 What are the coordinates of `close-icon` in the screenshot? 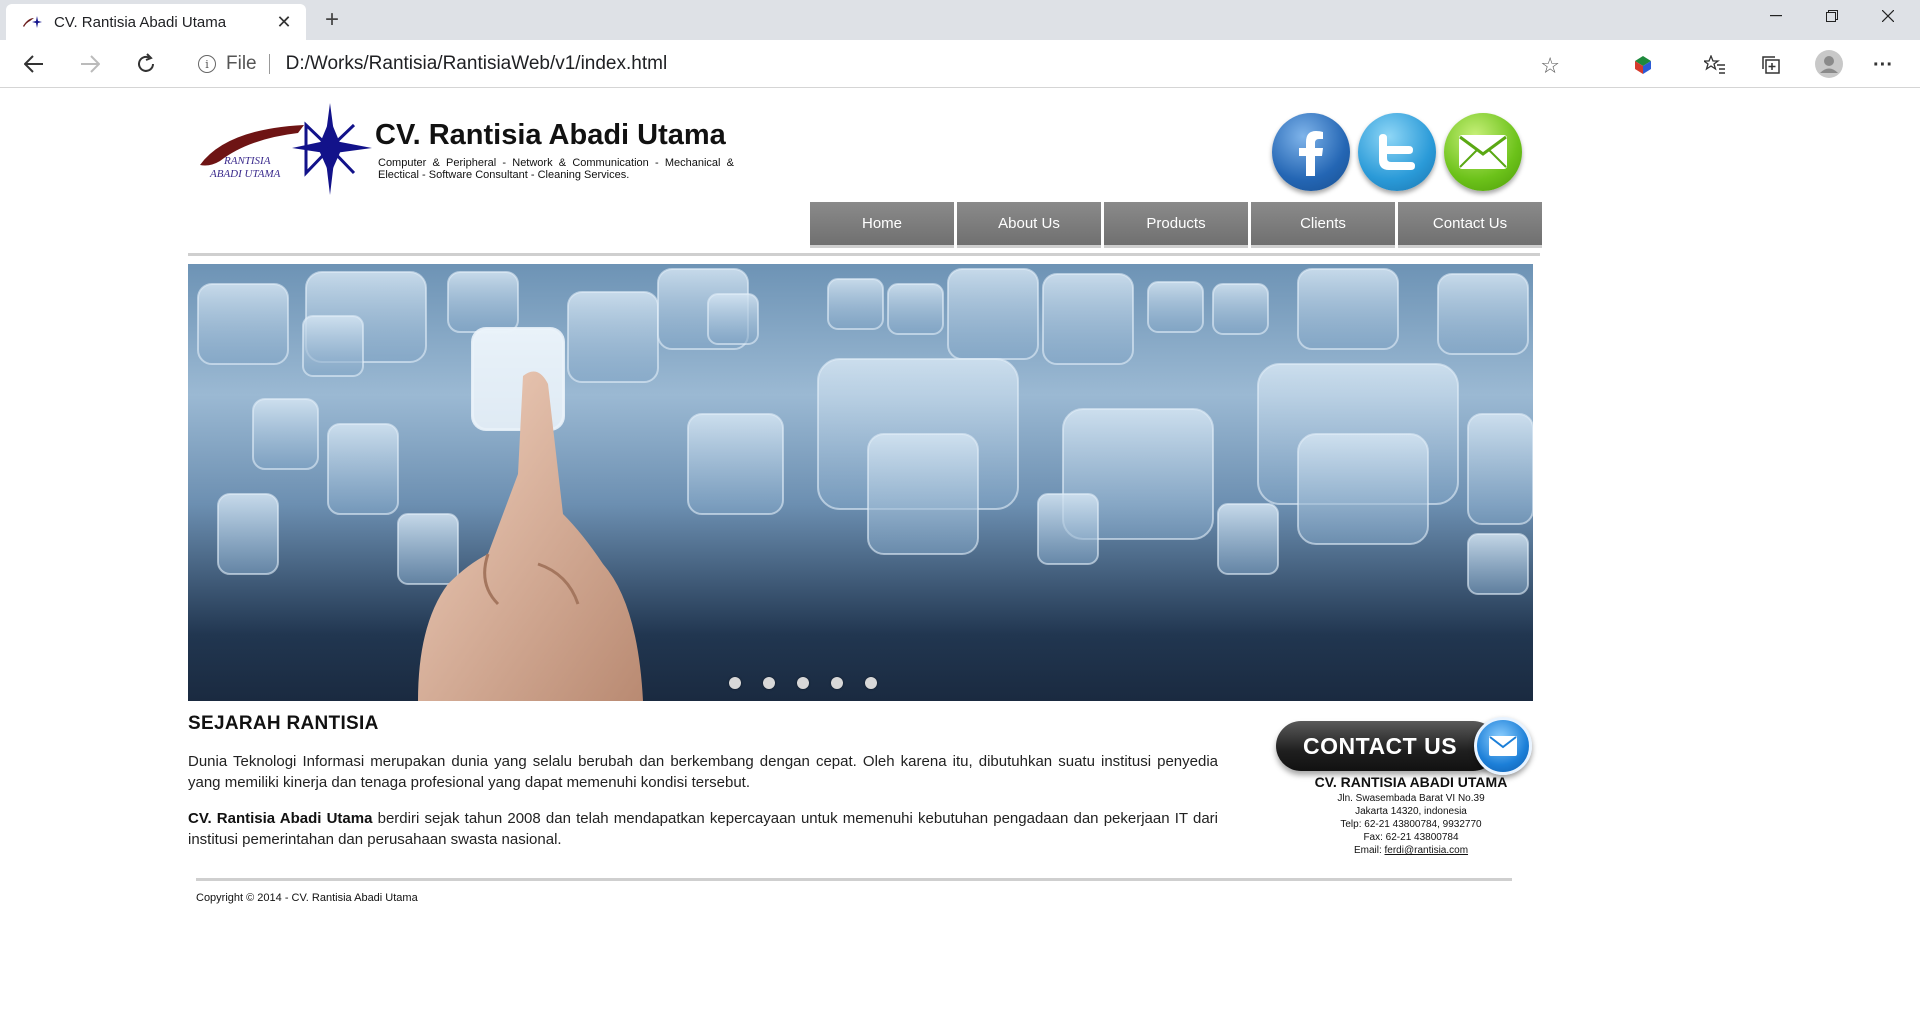 It's located at (1888, 16).